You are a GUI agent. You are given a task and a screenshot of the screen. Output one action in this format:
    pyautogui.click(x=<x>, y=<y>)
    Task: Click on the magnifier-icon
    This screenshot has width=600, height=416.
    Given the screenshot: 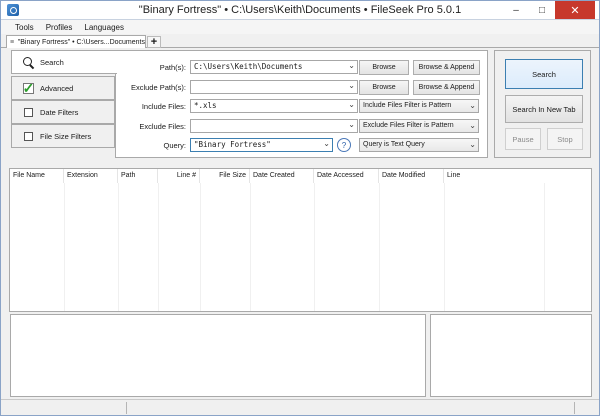 What is the action you would take?
    pyautogui.click(x=28, y=62)
    